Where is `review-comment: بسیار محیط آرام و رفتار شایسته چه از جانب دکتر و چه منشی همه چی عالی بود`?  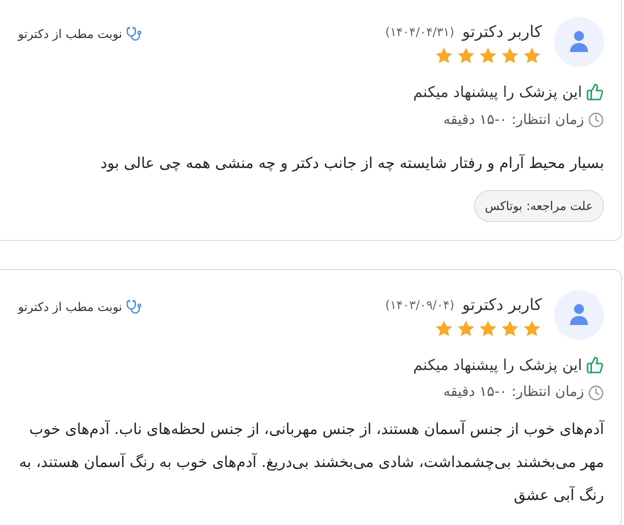 review-comment: بسیار محیط آرام و رفتار شایسته چه از جانب دکتر و چه منشی همه چی عالی بود is located at coordinates (352, 163).